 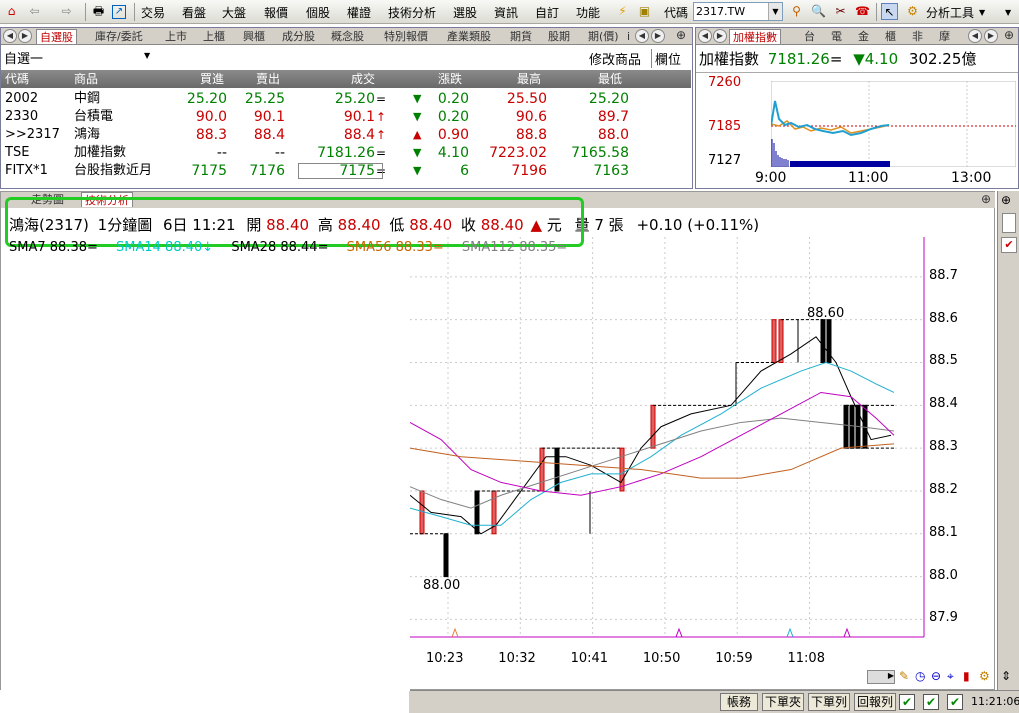 What do you see at coordinates (588, 12) in the screenshot?
I see `menu-function: 功能` at bounding box center [588, 12].